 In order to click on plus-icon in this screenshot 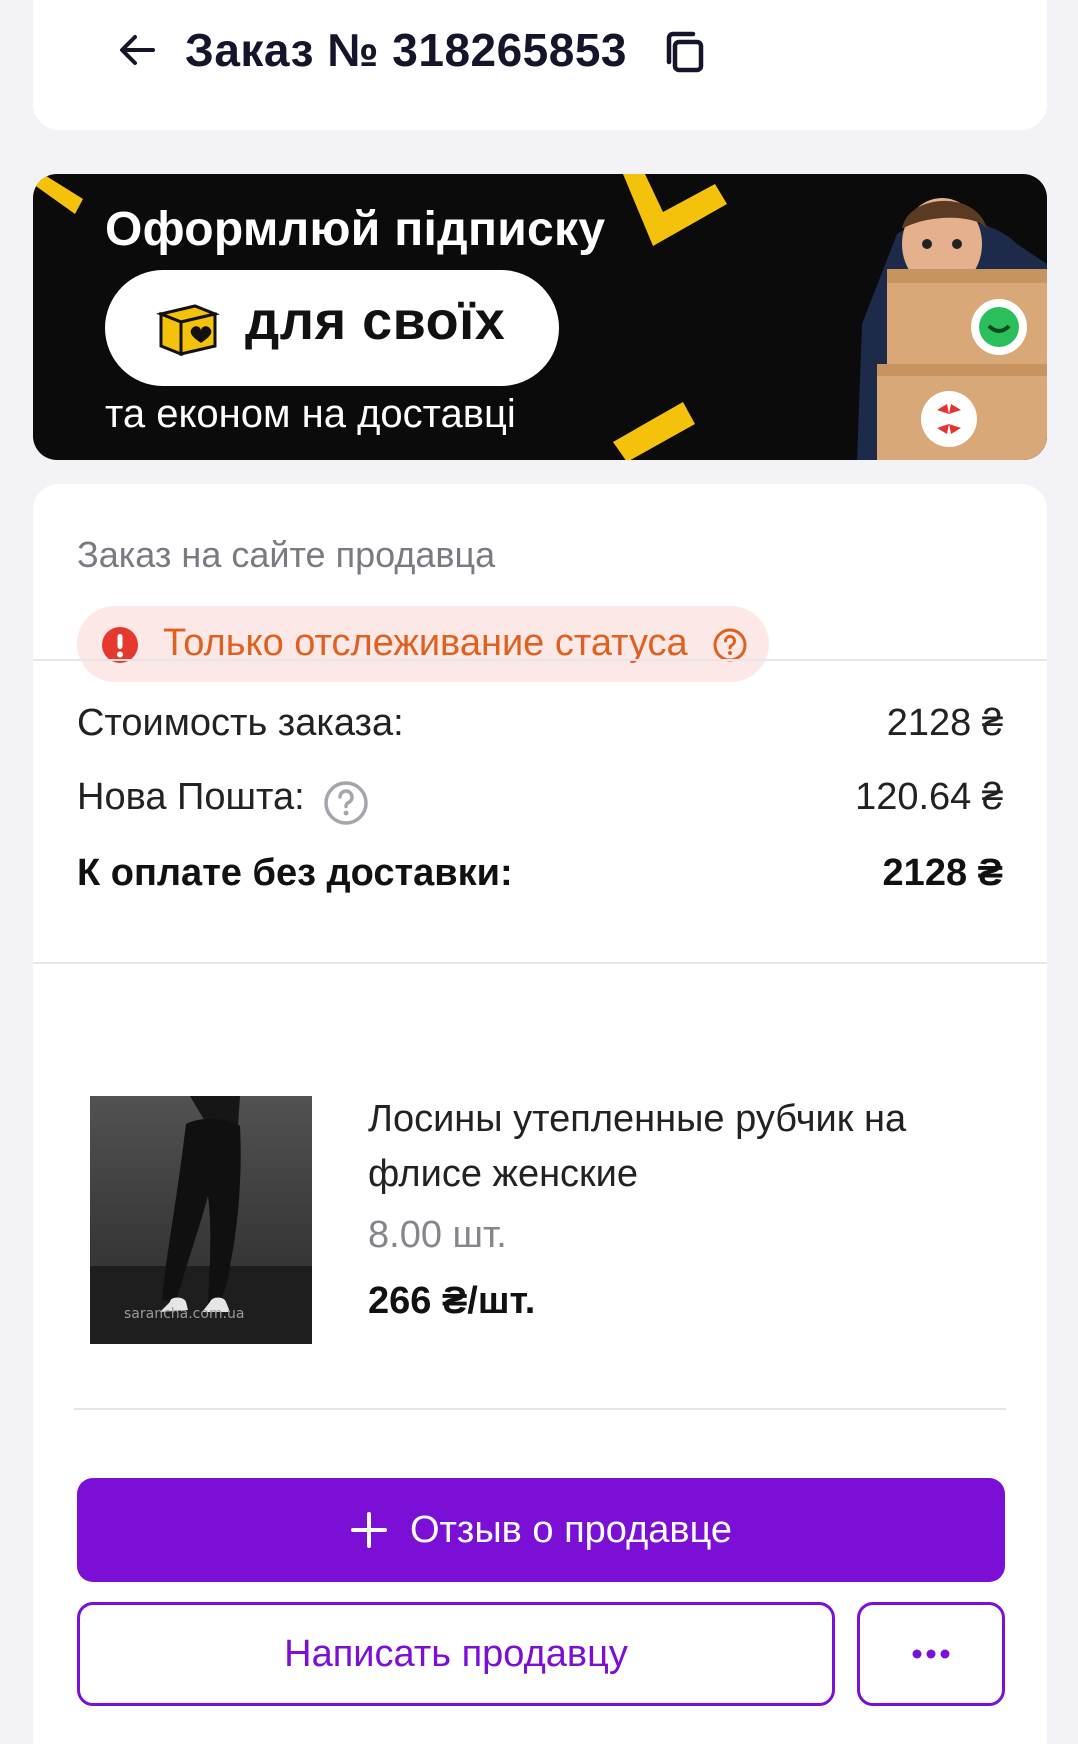, I will do `click(368, 1530)`.